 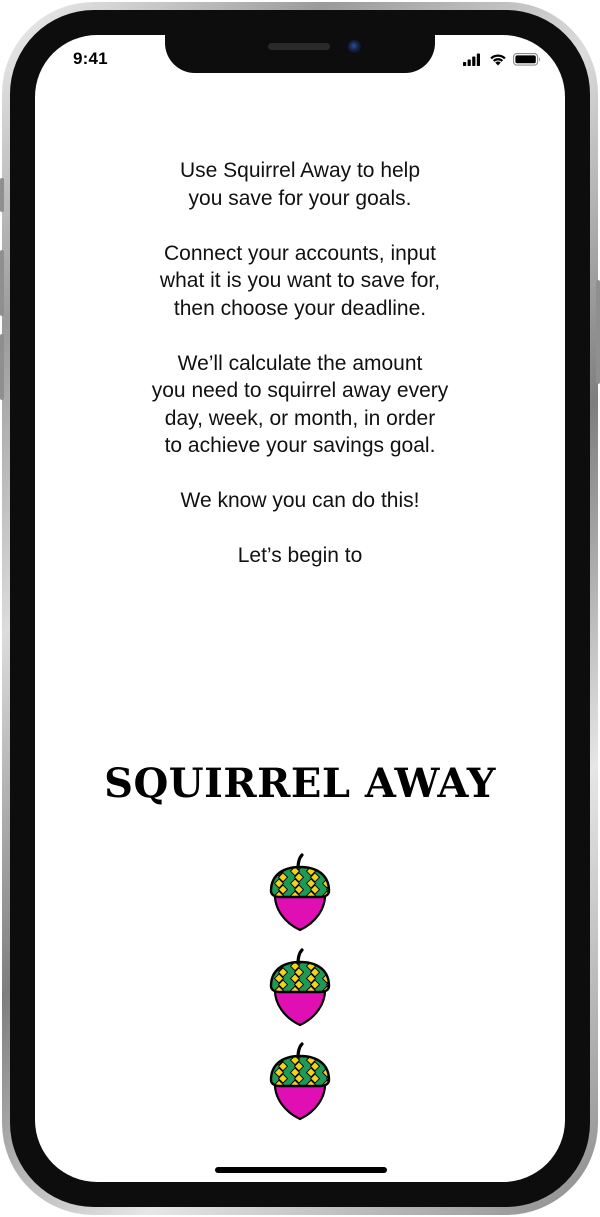 I want to click on speaker-grille, so click(x=299, y=46).